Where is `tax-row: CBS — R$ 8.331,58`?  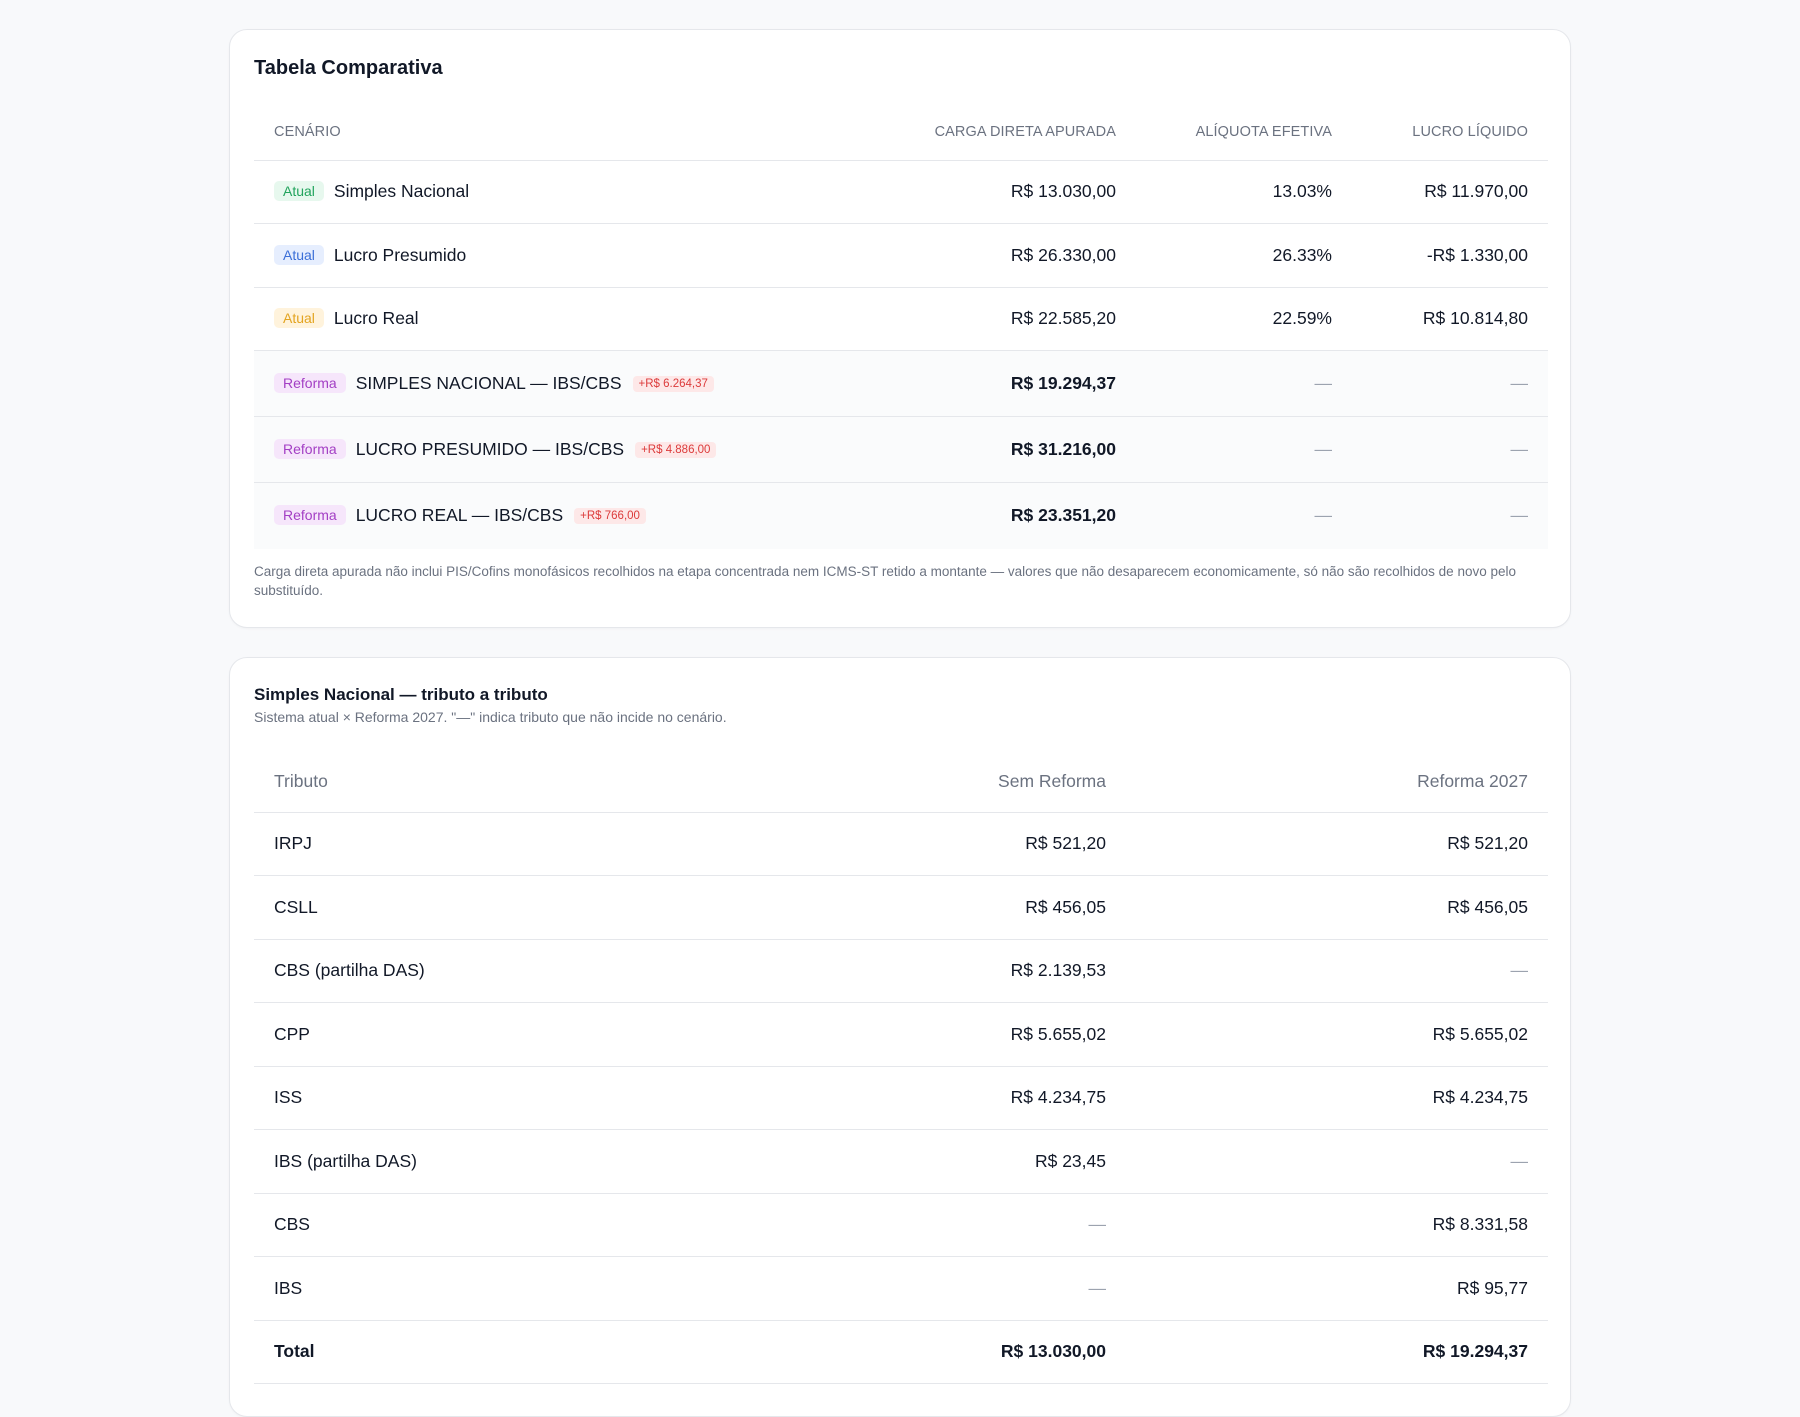
tax-row: CBS — R$ 8.331,58 is located at coordinates (901, 1225).